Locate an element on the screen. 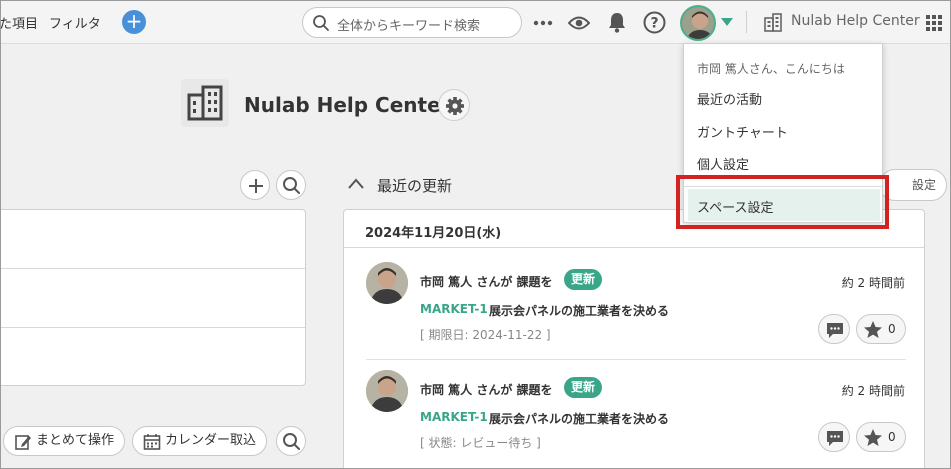  help-icon: ? is located at coordinates (654, 22).